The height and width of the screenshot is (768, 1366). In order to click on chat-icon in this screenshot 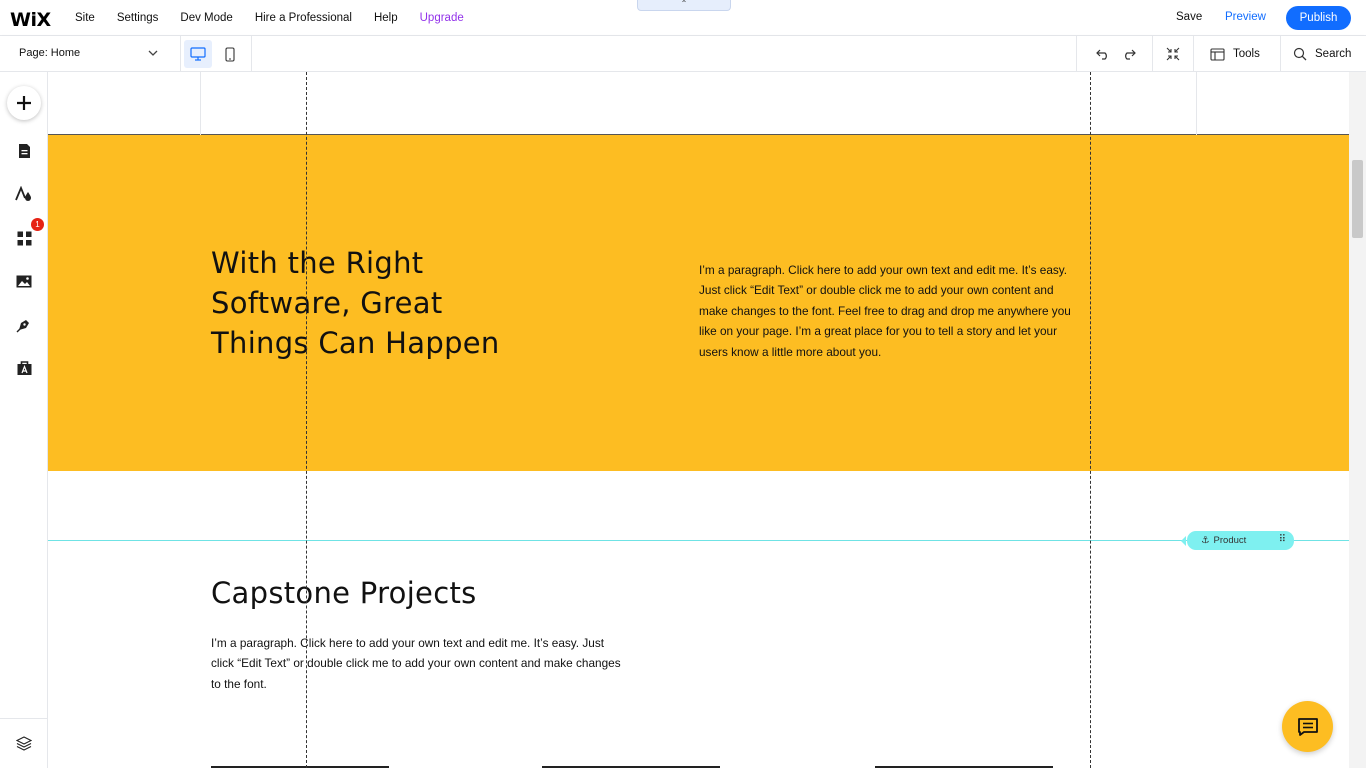, I will do `click(1307, 726)`.